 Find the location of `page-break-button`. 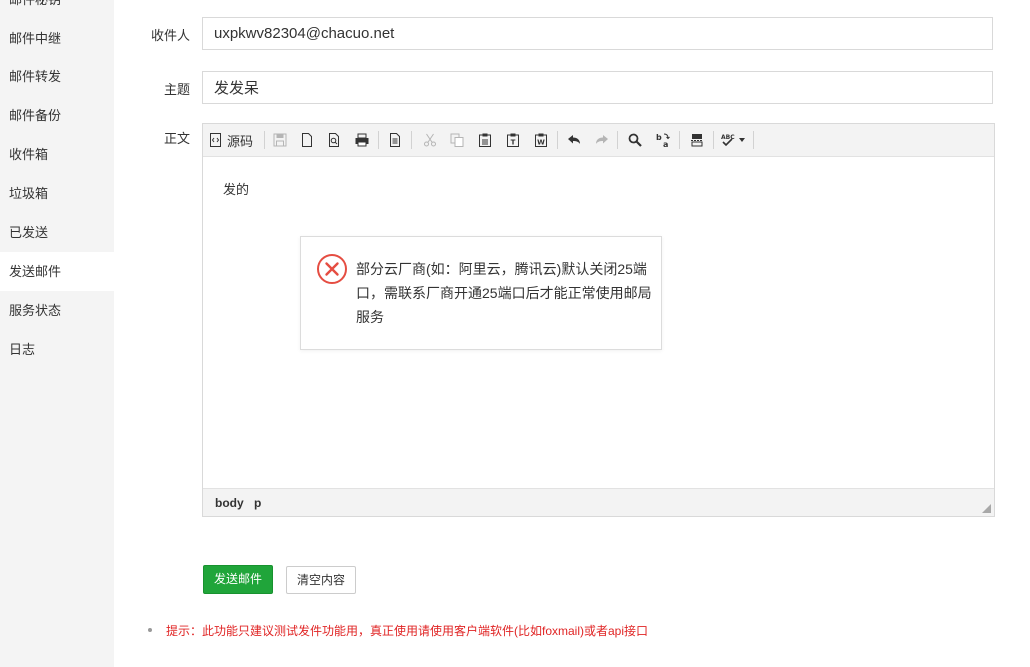

page-break-button is located at coordinates (697, 140).